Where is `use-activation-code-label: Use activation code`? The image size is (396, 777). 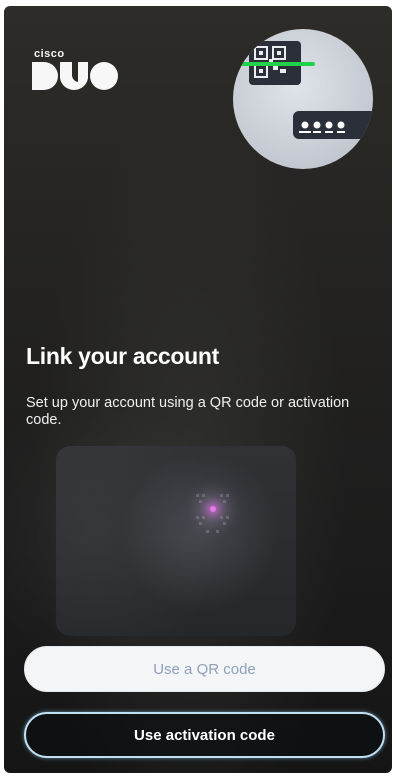
use-activation-code-label: Use activation code is located at coordinates (204, 735).